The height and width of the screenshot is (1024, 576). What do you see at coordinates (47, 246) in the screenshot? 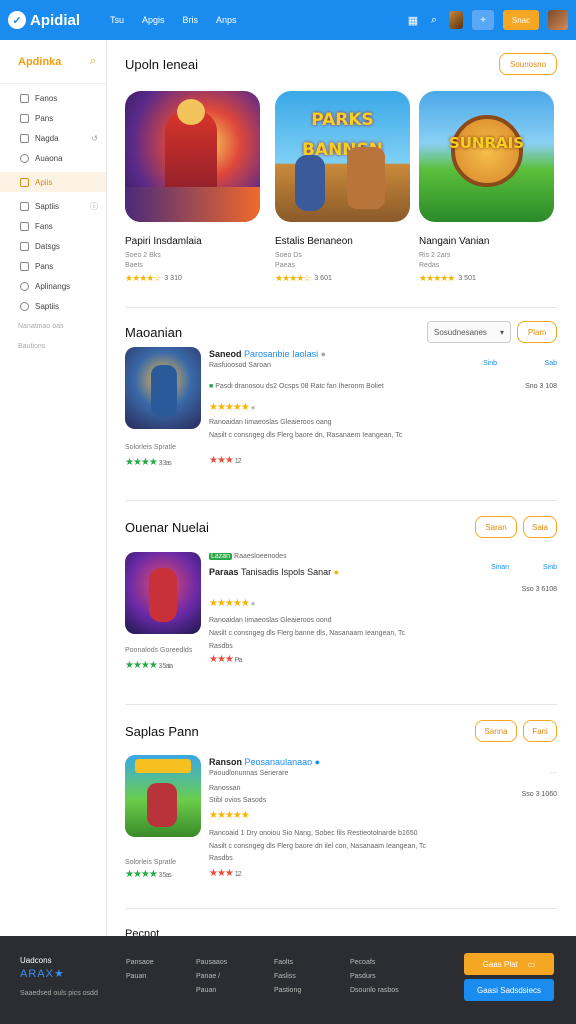
I see `sidebar-item-label: Datsgs` at bounding box center [47, 246].